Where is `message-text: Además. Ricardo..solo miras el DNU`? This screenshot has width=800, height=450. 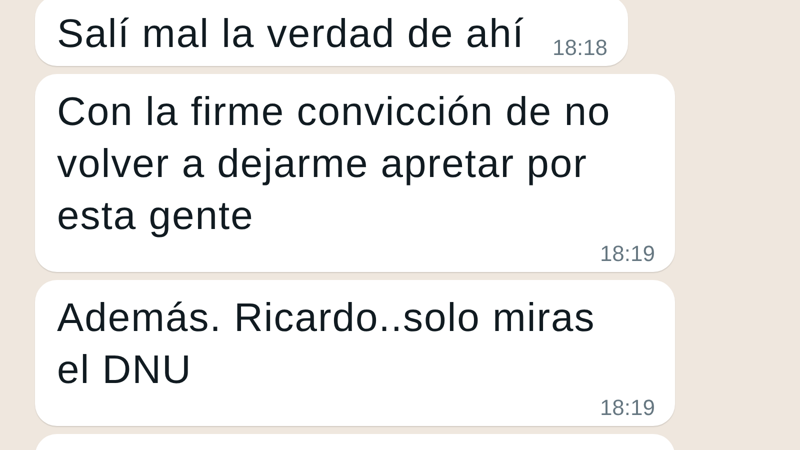 message-text: Además. Ricardo..solo miras el DNU is located at coordinates (326, 344).